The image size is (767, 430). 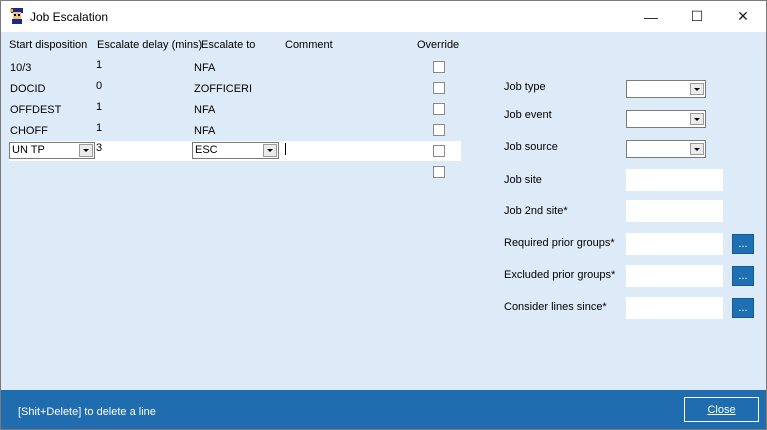 I want to click on title-bar: Job Escalation — ☐ ✕, so click(x=383, y=16).